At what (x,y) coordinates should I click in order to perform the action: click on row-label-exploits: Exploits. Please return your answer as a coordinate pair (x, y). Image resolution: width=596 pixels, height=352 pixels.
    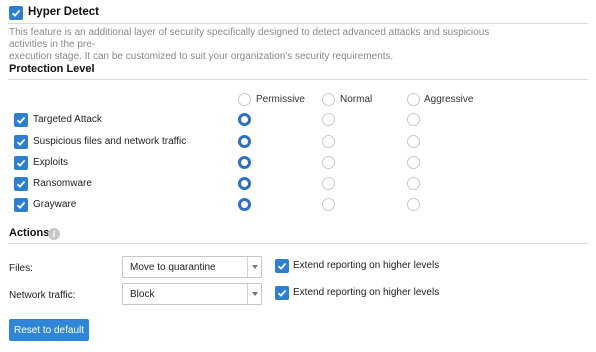
    Looking at the image, I should click on (51, 162).